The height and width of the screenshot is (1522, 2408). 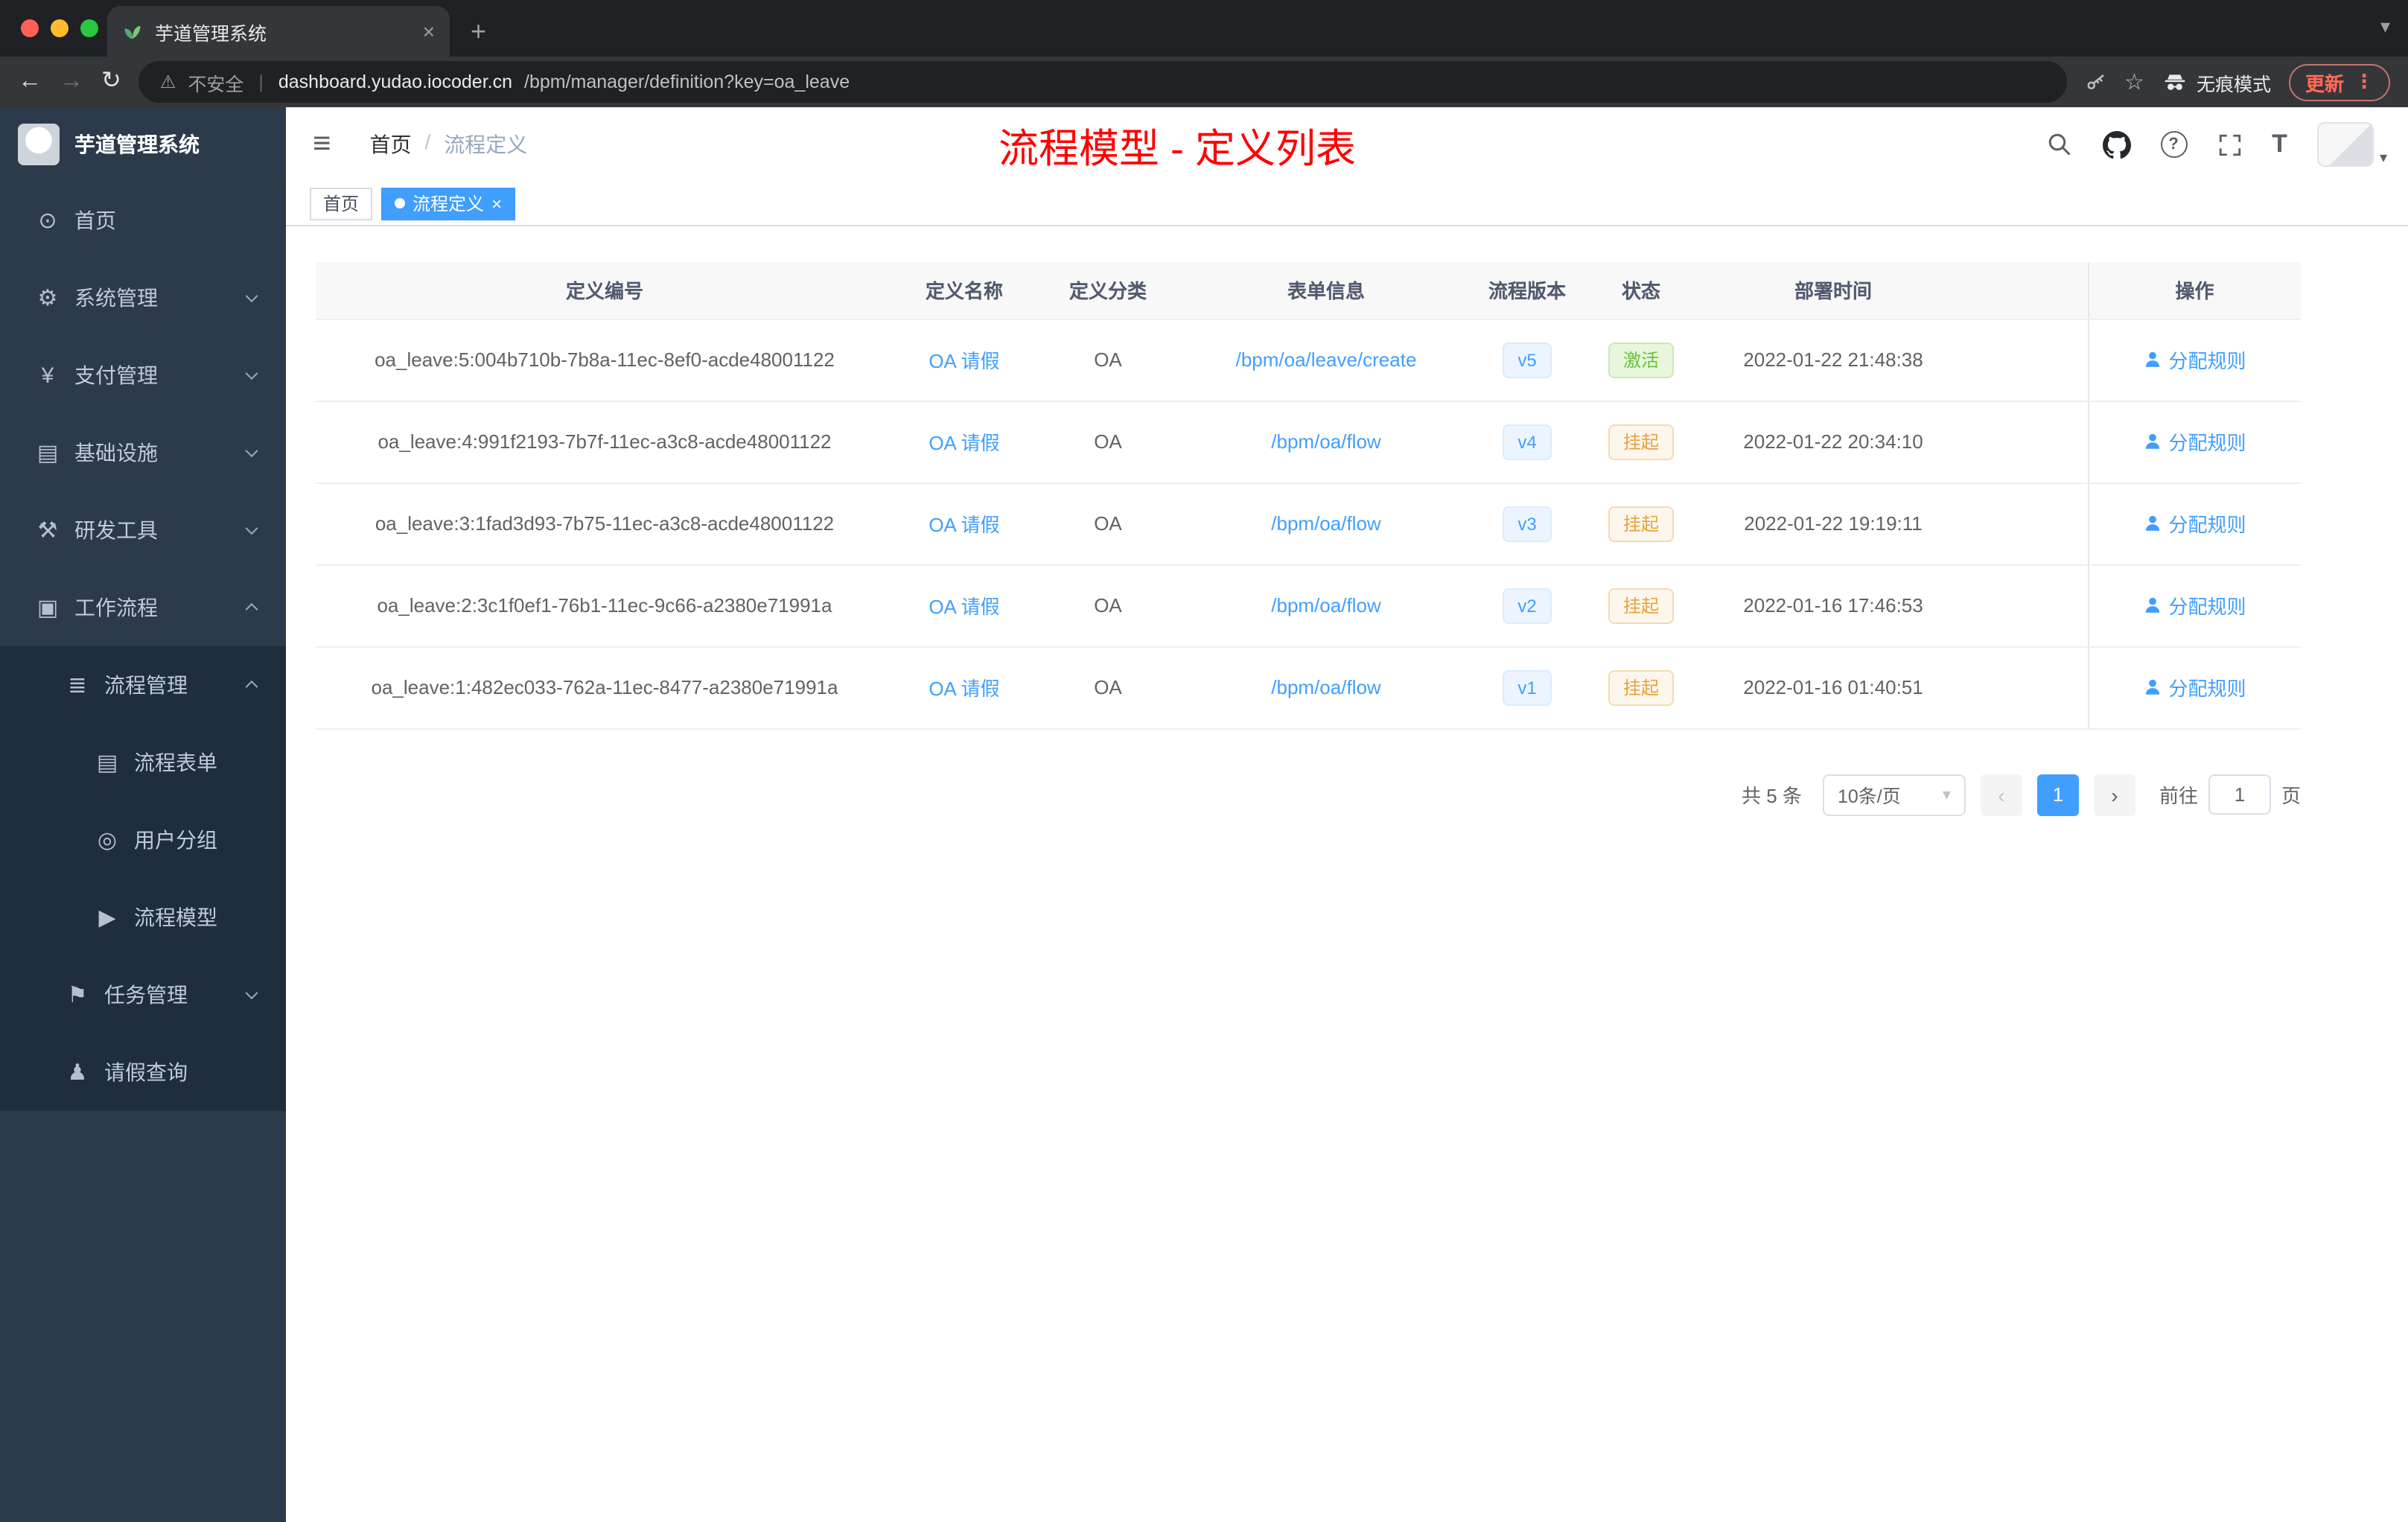 I want to click on back-icon: ←, so click(x=30, y=81).